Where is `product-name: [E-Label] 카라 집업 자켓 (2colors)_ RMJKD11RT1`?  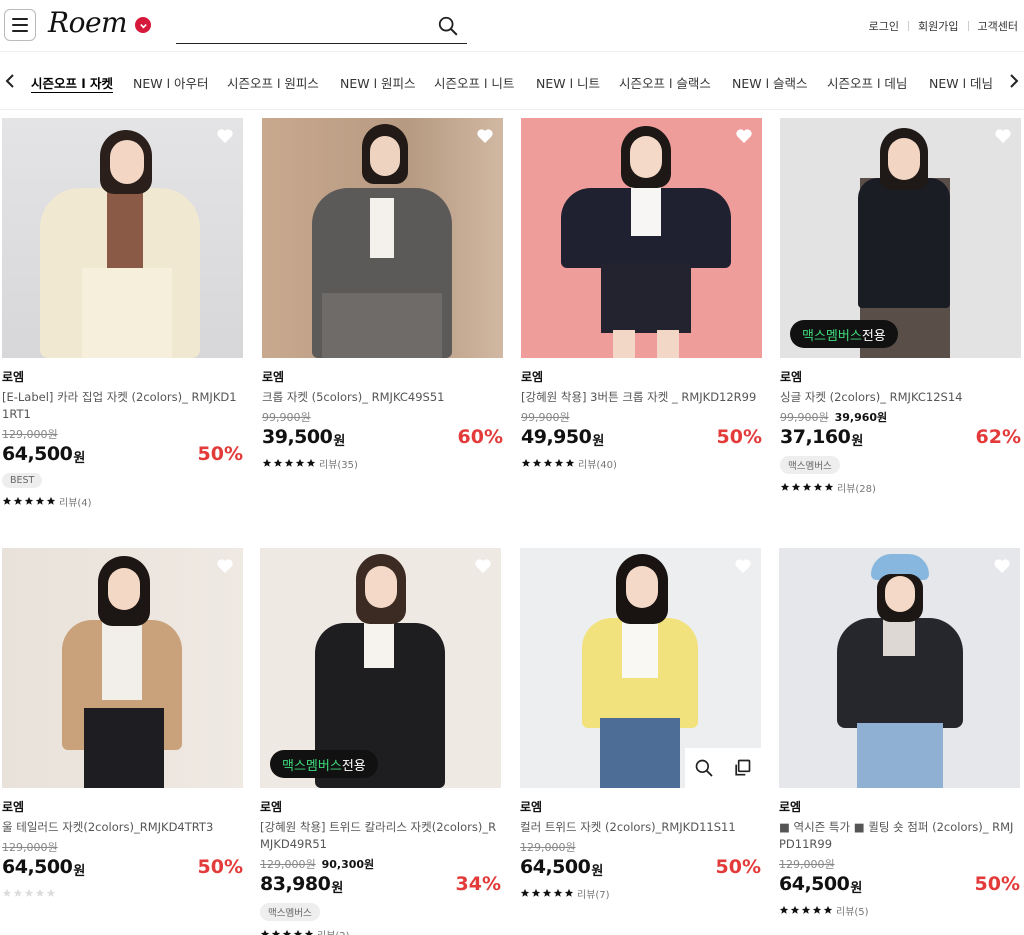 product-name: [E-Label] 카라 집업 자켓 (2colors)_ RMJKD11RT1 is located at coordinates (122, 406).